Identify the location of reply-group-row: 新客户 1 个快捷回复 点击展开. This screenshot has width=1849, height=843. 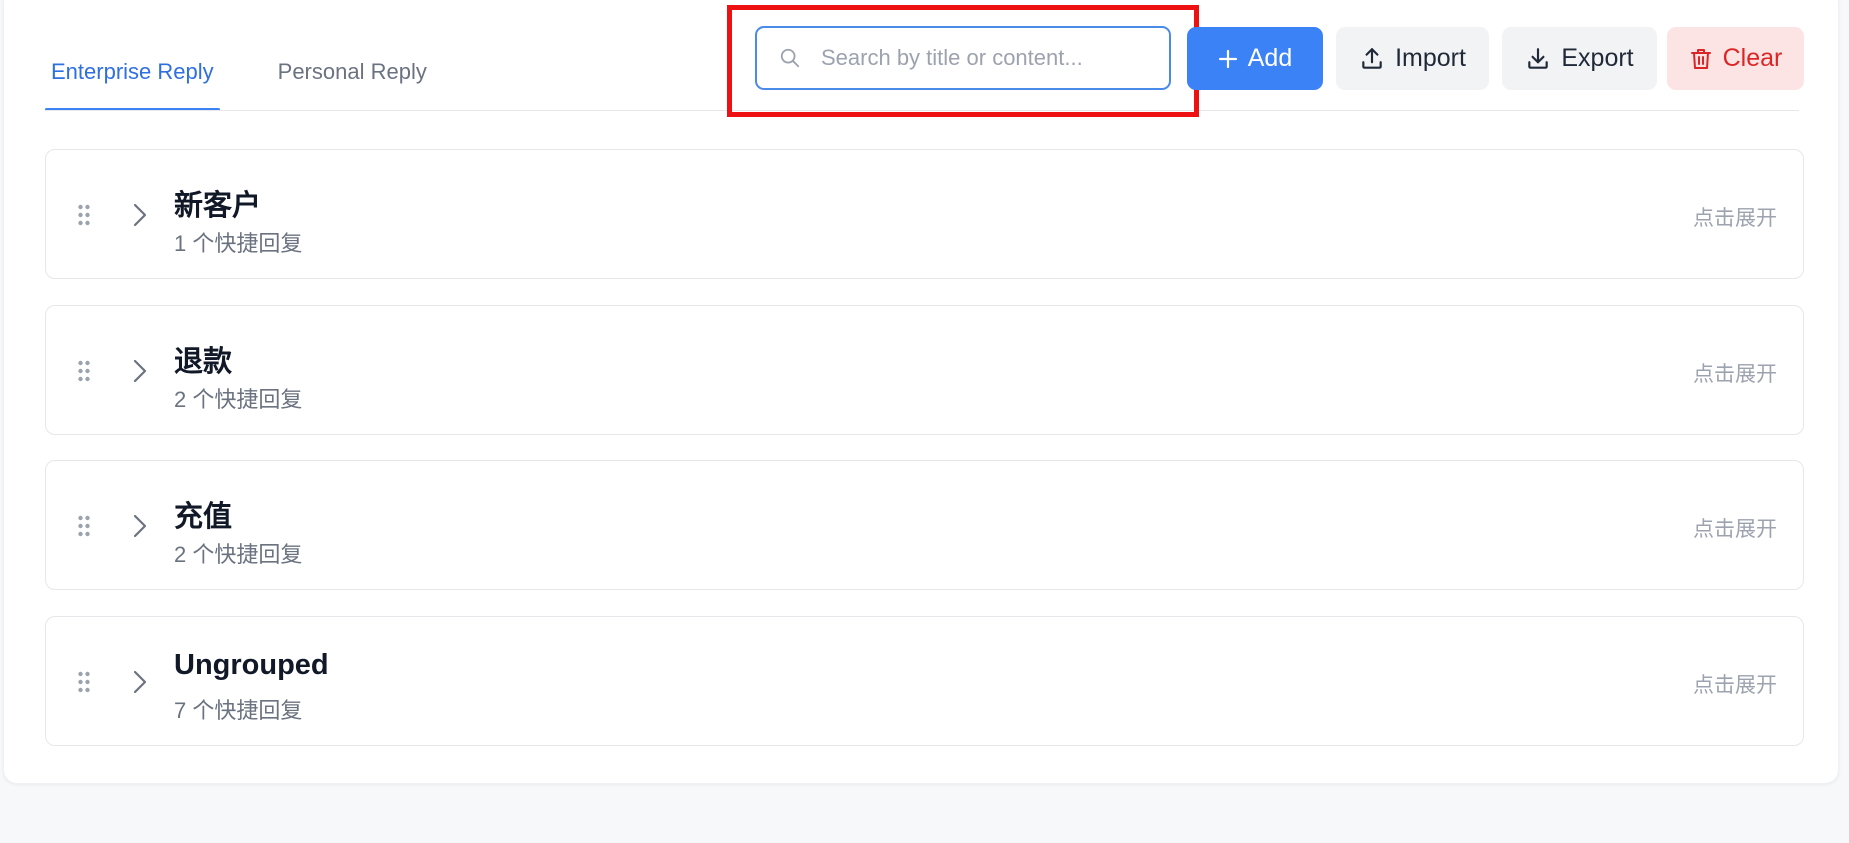
(924, 214).